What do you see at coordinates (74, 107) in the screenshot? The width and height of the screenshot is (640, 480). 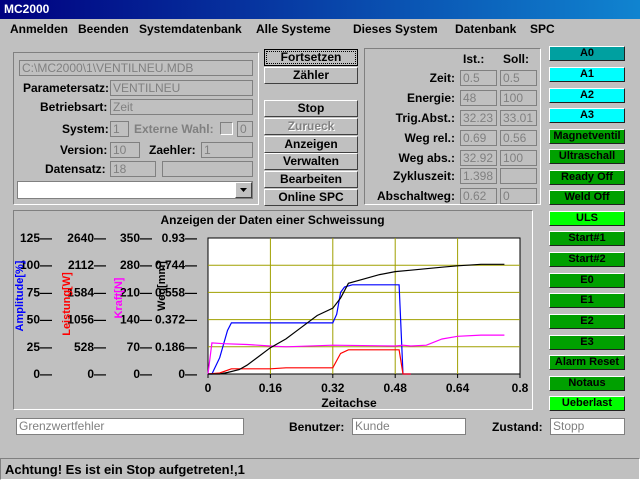 I see `betriebsart-label: Betriebsart:` at bounding box center [74, 107].